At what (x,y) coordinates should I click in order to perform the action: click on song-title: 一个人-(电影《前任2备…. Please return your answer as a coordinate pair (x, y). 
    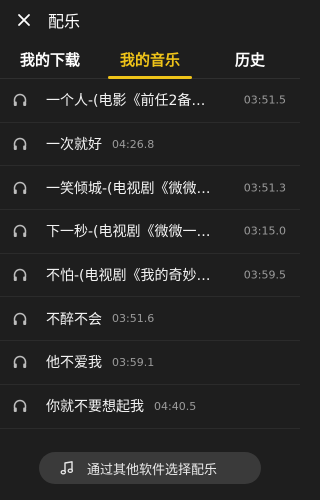
    Looking at the image, I should click on (126, 101).